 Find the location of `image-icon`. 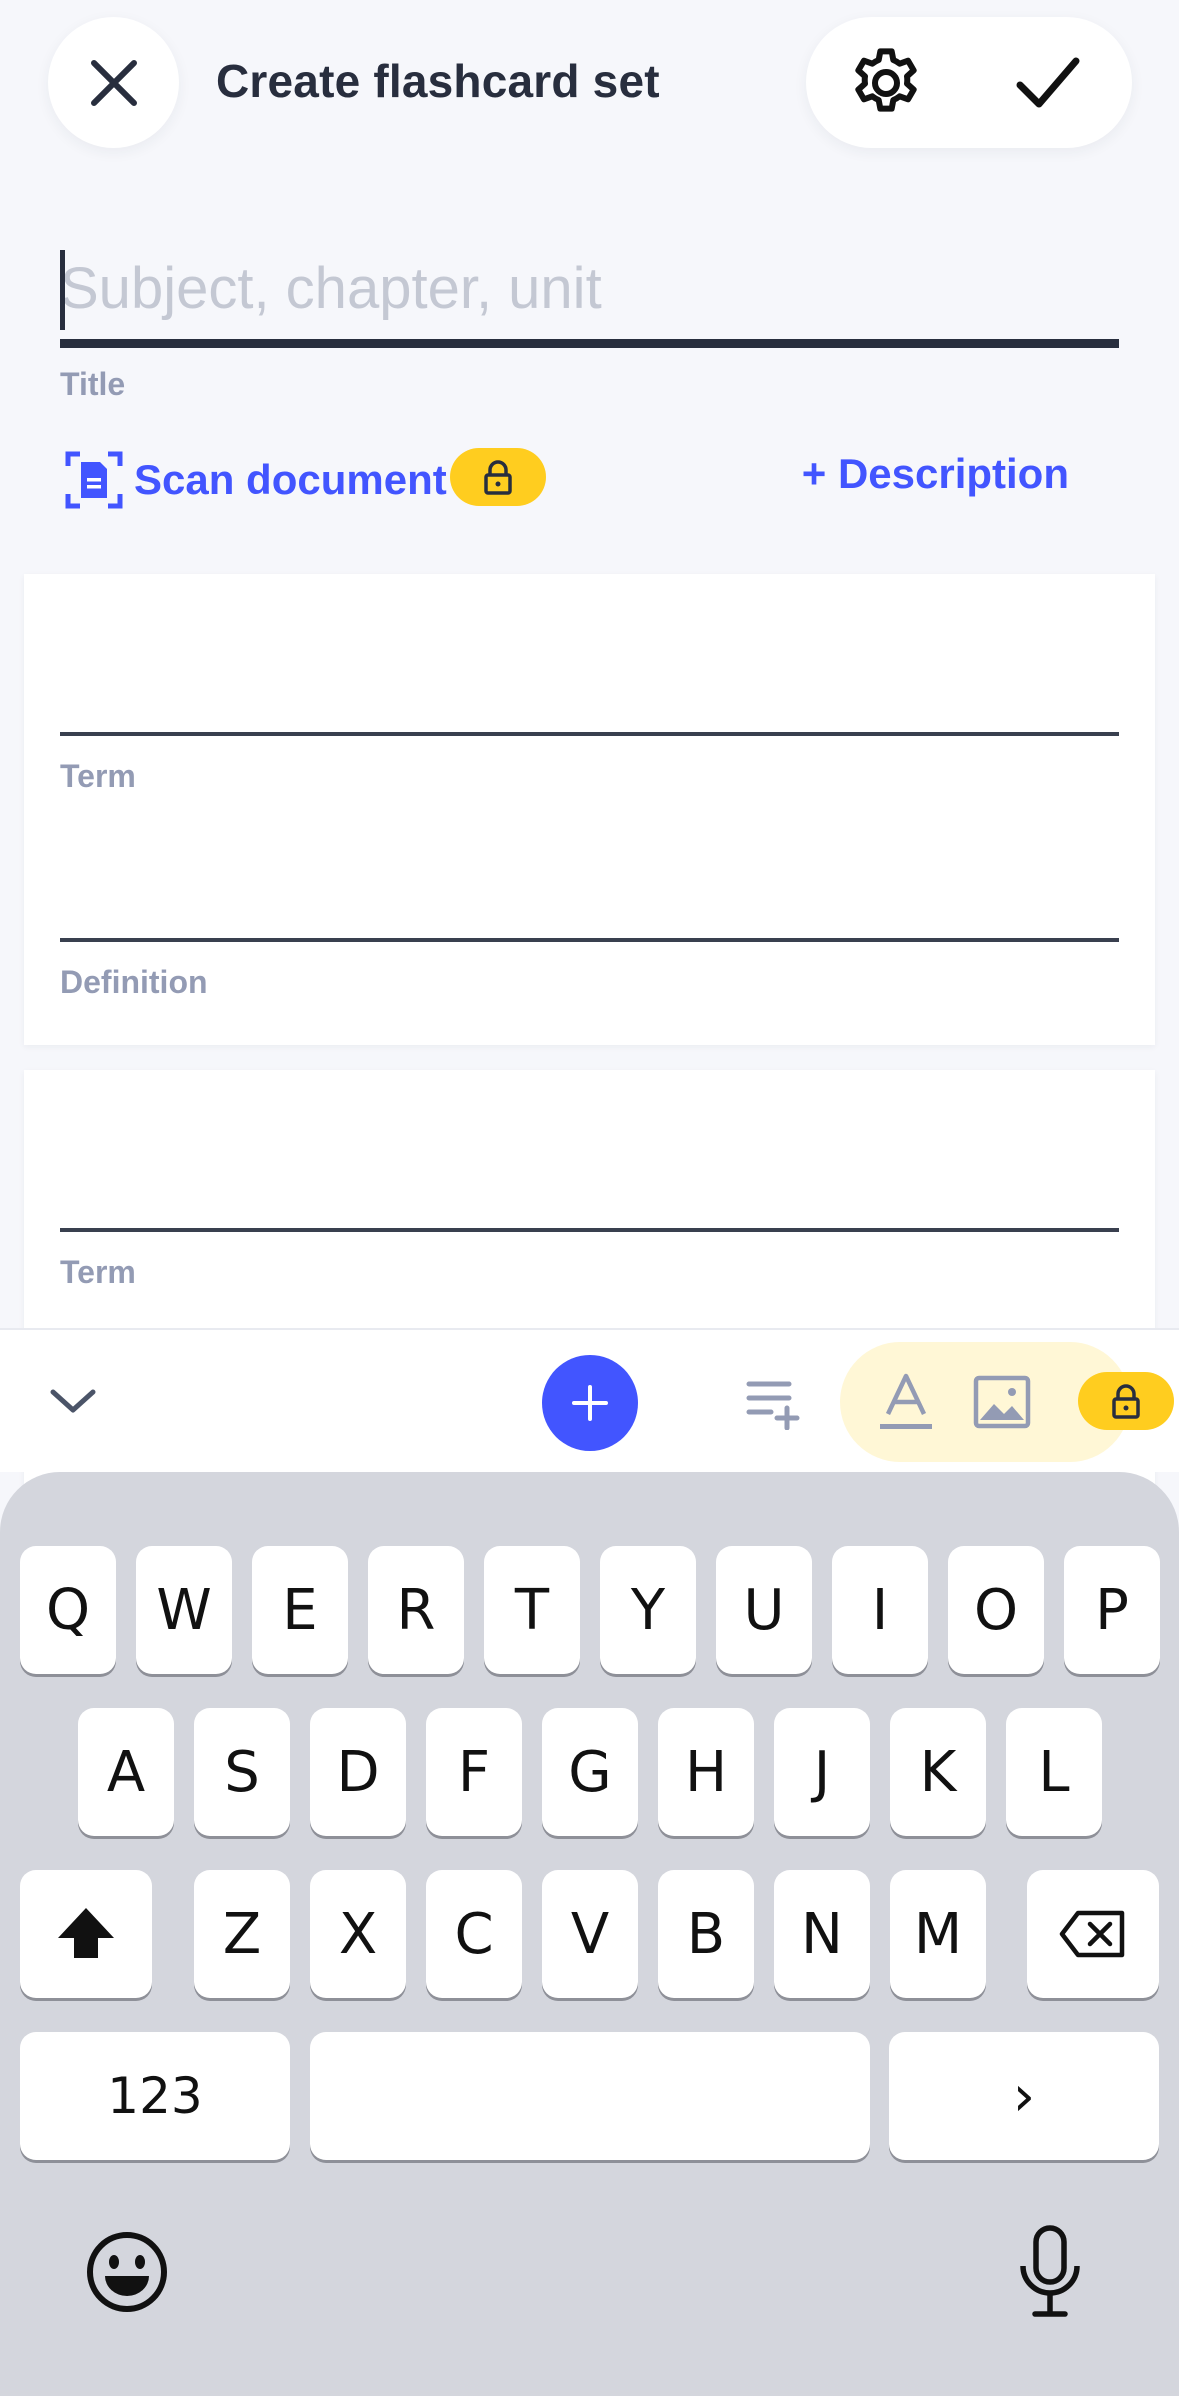

image-icon is located at coordinates (1002, 1402).